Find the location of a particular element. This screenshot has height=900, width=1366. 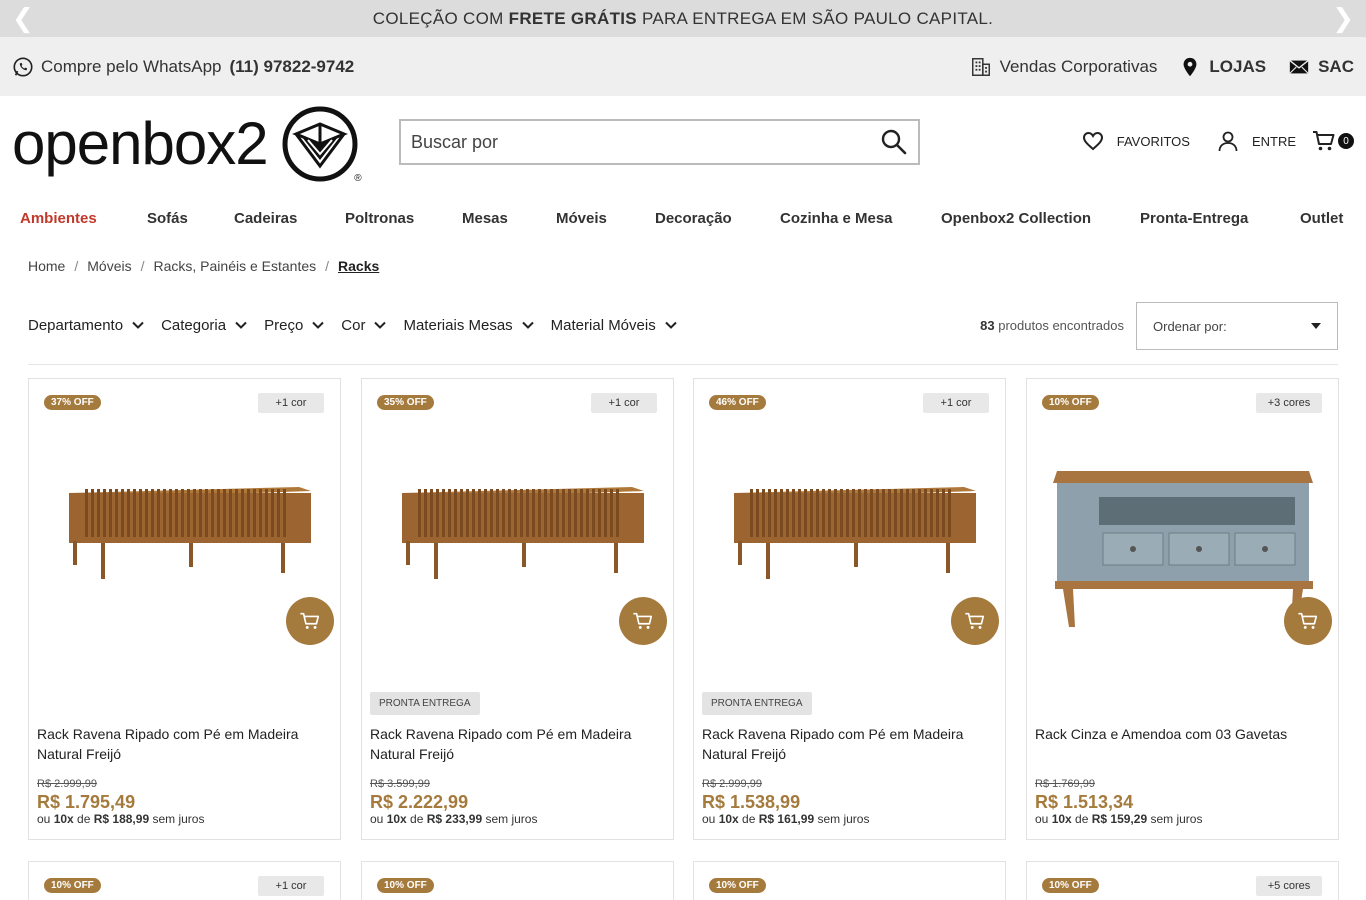

sac-link: SAC is located at coordinates (1321, 67).